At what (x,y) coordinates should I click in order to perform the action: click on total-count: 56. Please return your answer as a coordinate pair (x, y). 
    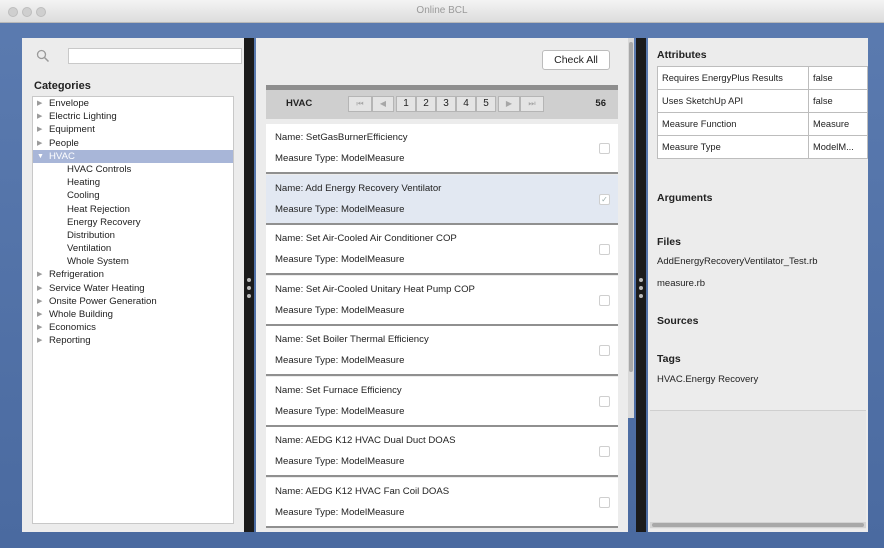
    Looking at the image, I should click on (600, 103).